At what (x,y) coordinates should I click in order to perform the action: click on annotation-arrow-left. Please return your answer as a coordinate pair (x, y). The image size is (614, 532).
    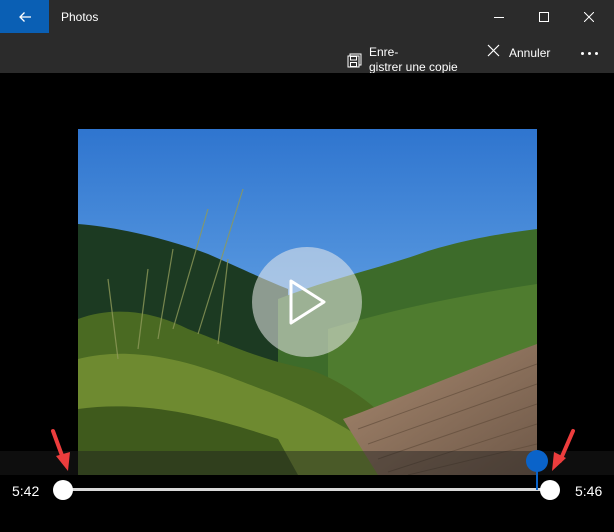
    Looking at the image, I should click on (60, 450).